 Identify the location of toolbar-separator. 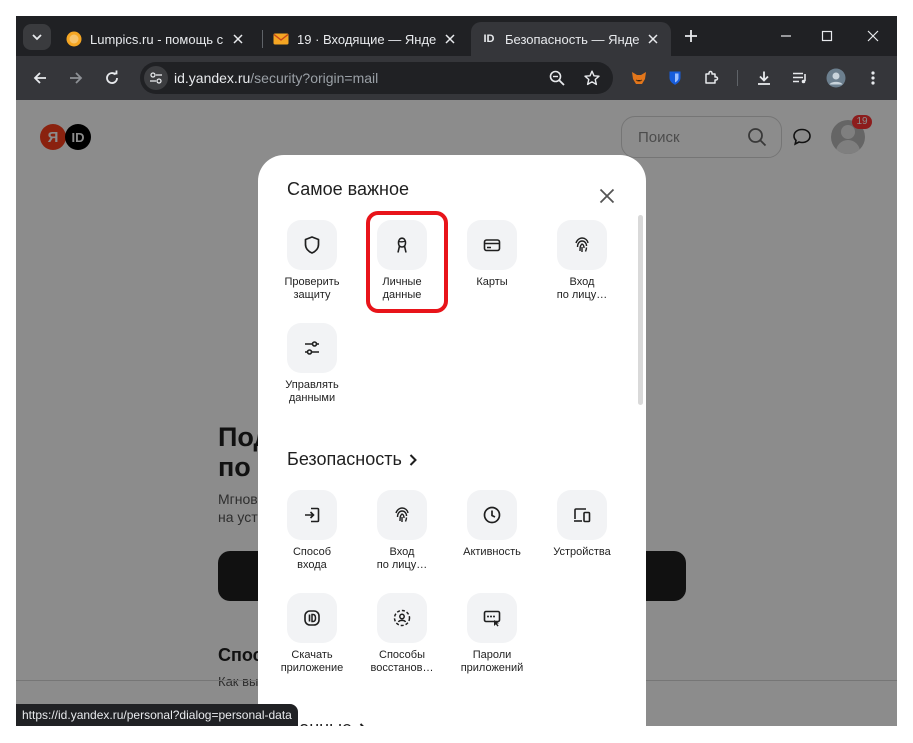
(737, 78).